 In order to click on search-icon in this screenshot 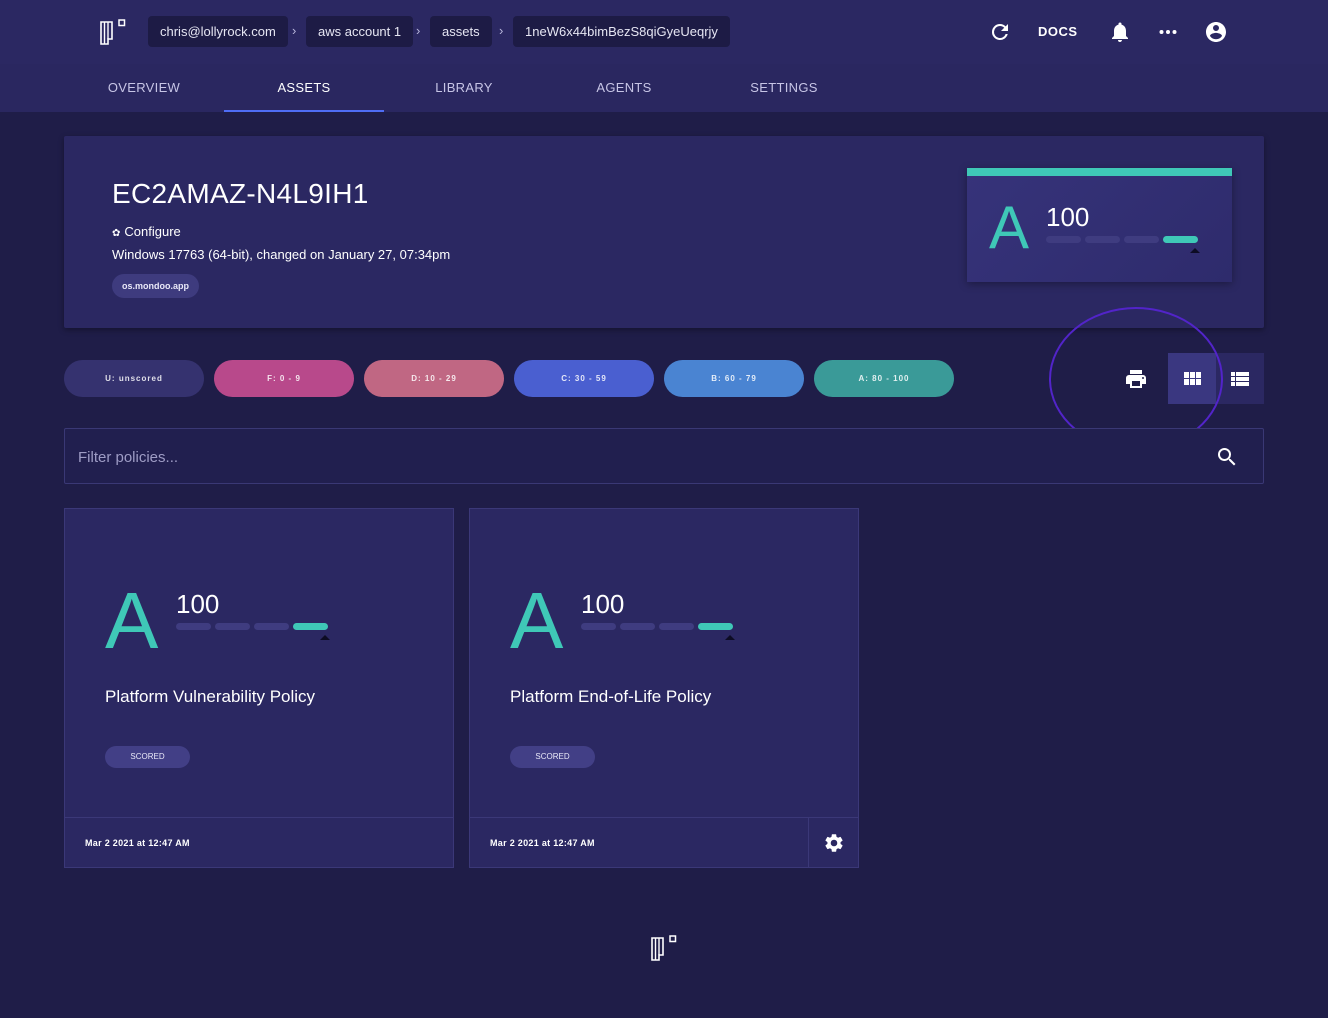, I will do `click(1227, 459)`.